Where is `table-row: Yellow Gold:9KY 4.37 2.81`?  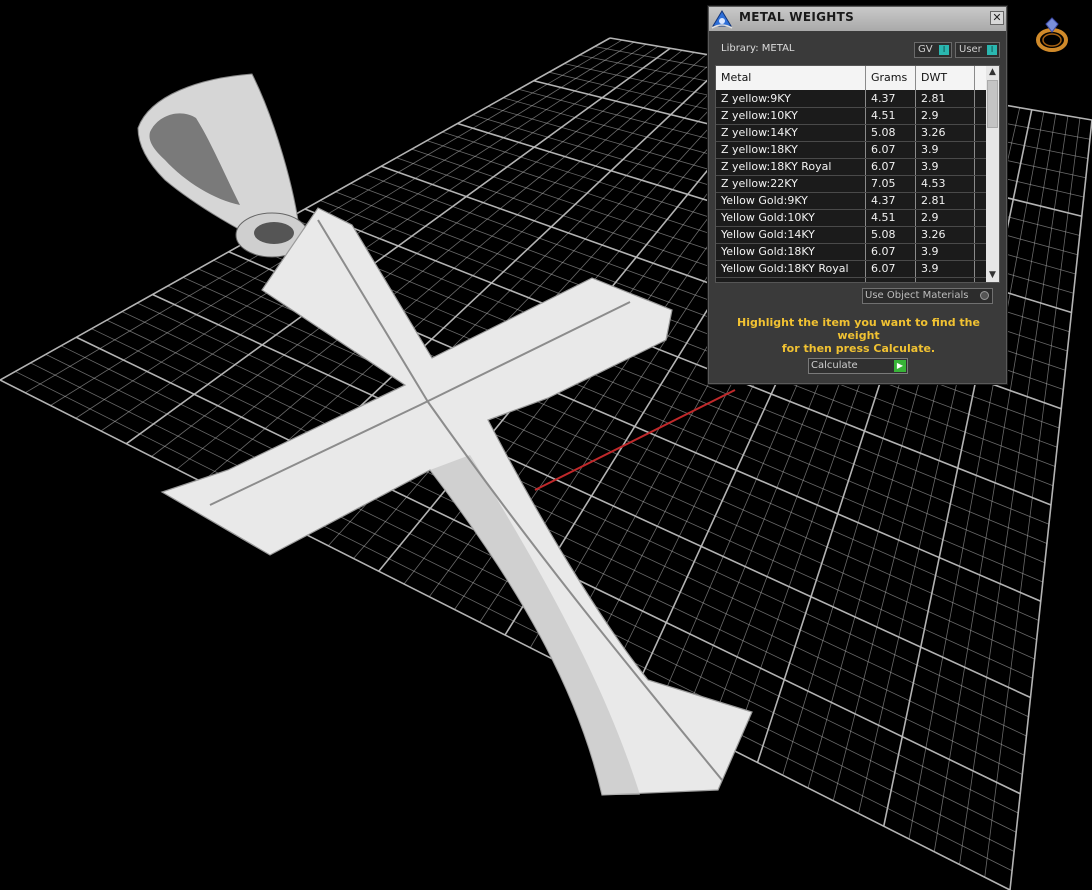
table-row: Yellow Gold:9KY 4.37 2.81 is located at coordinates (851, 201).